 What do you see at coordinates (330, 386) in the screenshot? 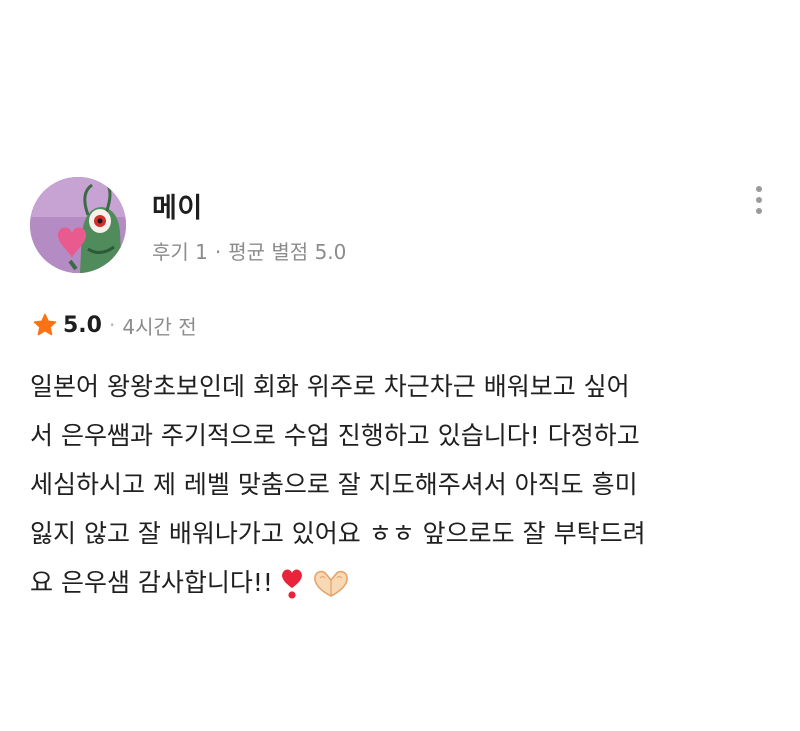
I see `review-text-line: 일본어 왕왕초보인데 회화 위주로 차근차근 배워보고 싶어` at bounding box center [330, 386].